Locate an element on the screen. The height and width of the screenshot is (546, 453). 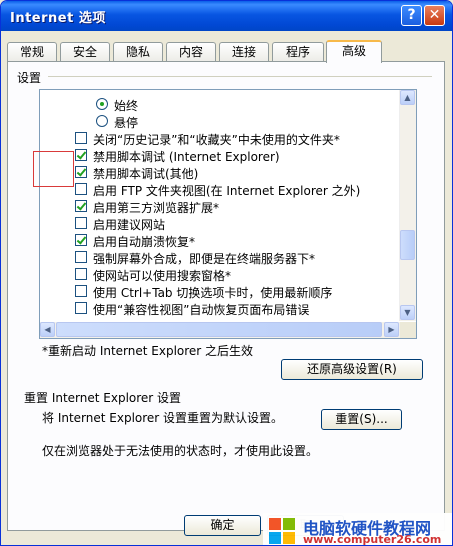
scroll-corner is located at coordinates (408, 330).